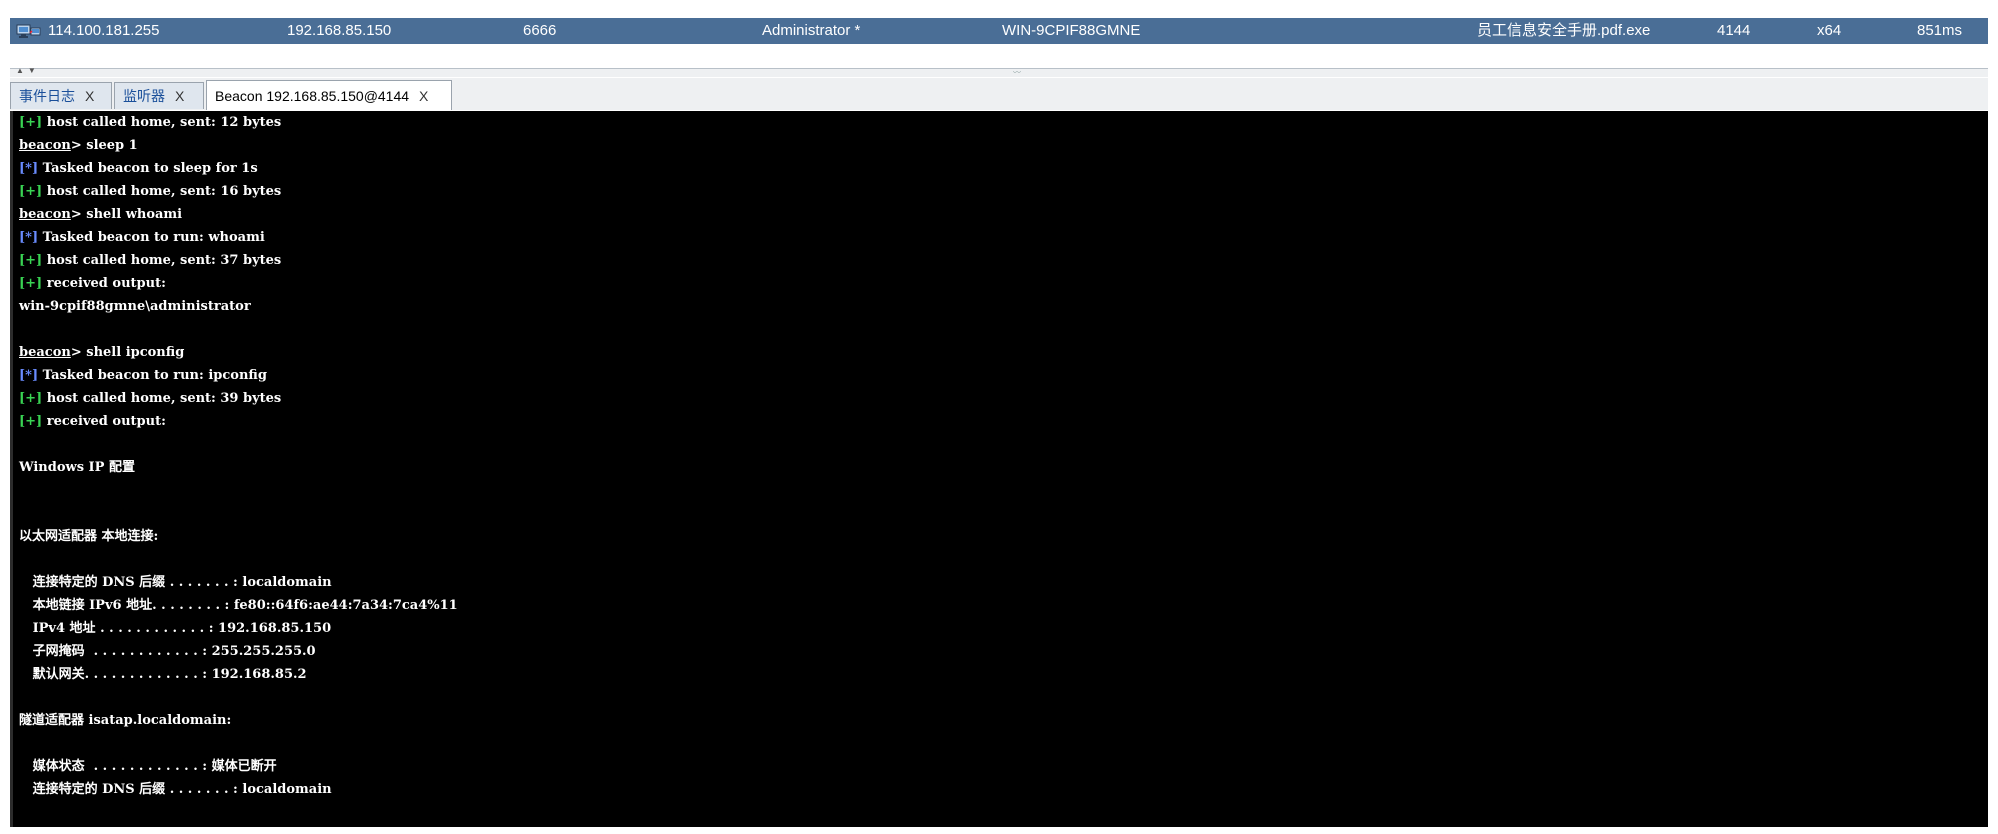 The width and height of the screenshot is (1998, 834). What do you see at coordinates (162, 398) in the screenshot?
I see `console-line-text: host called home, sent: 39 bytes` at bounding box center [162, 398].